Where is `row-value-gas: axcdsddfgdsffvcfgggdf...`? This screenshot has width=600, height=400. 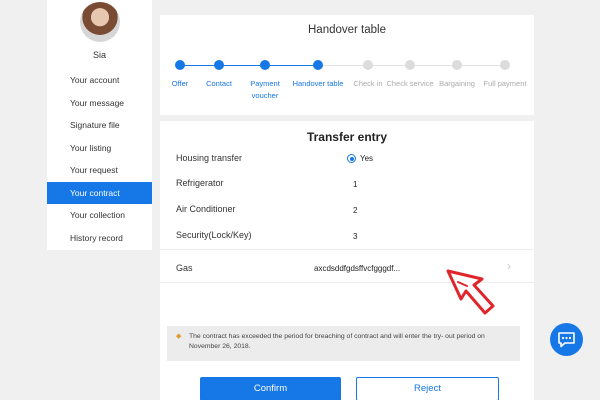
row-value-gas: axcdsddfgdsffvcfgggdf... is located at coordinates (357, 268).